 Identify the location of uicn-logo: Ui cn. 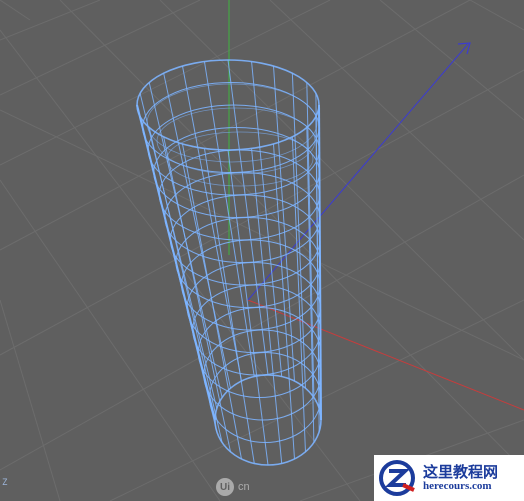
(233, 487).